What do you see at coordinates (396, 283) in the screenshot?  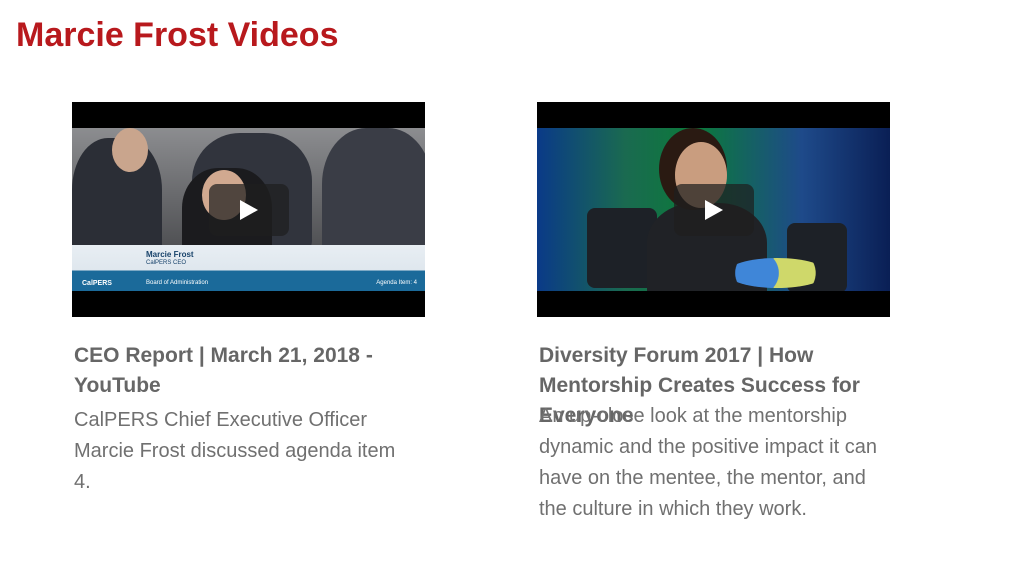 I see `overlay-agenda: Agenda Item: 4` at bounding box center [396, 283].